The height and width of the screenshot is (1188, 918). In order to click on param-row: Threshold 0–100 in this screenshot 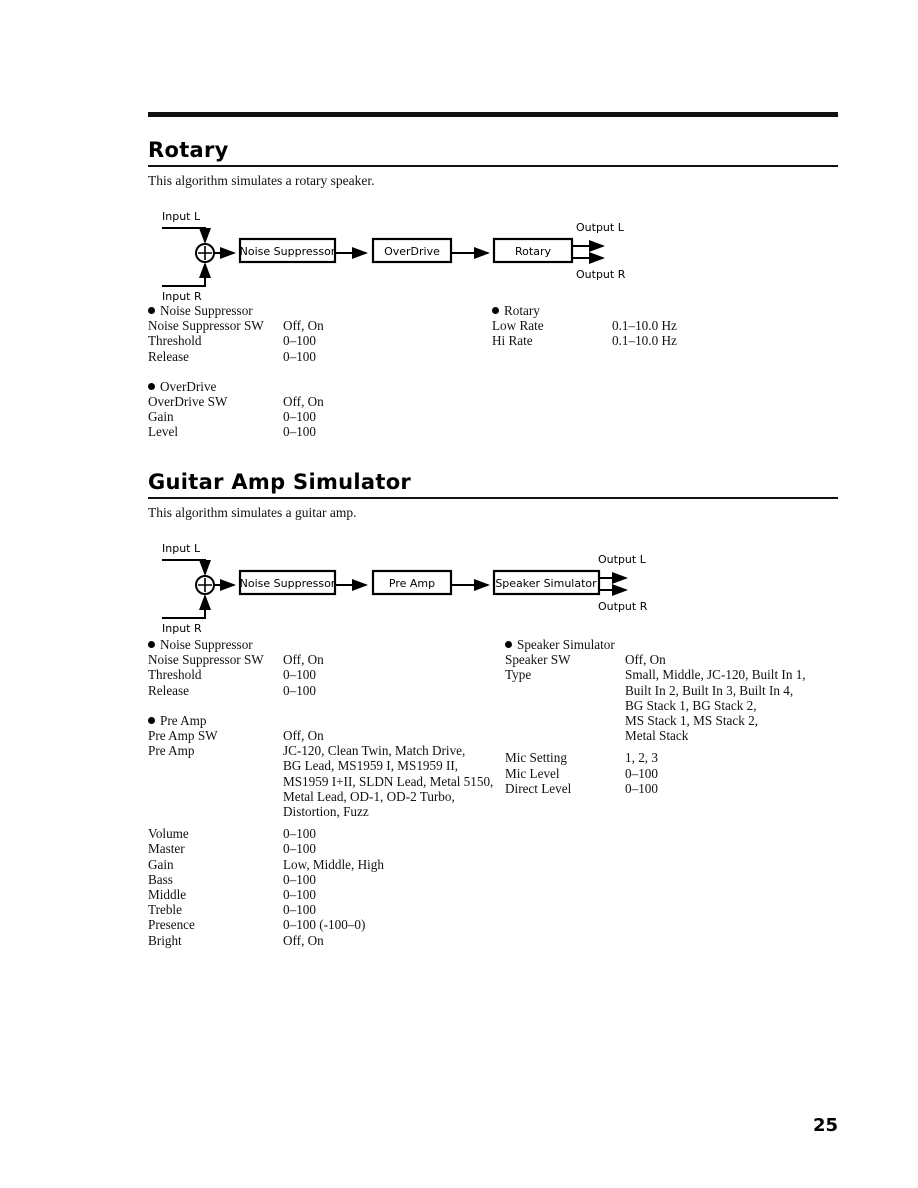, I will do `click(313, 340)`.